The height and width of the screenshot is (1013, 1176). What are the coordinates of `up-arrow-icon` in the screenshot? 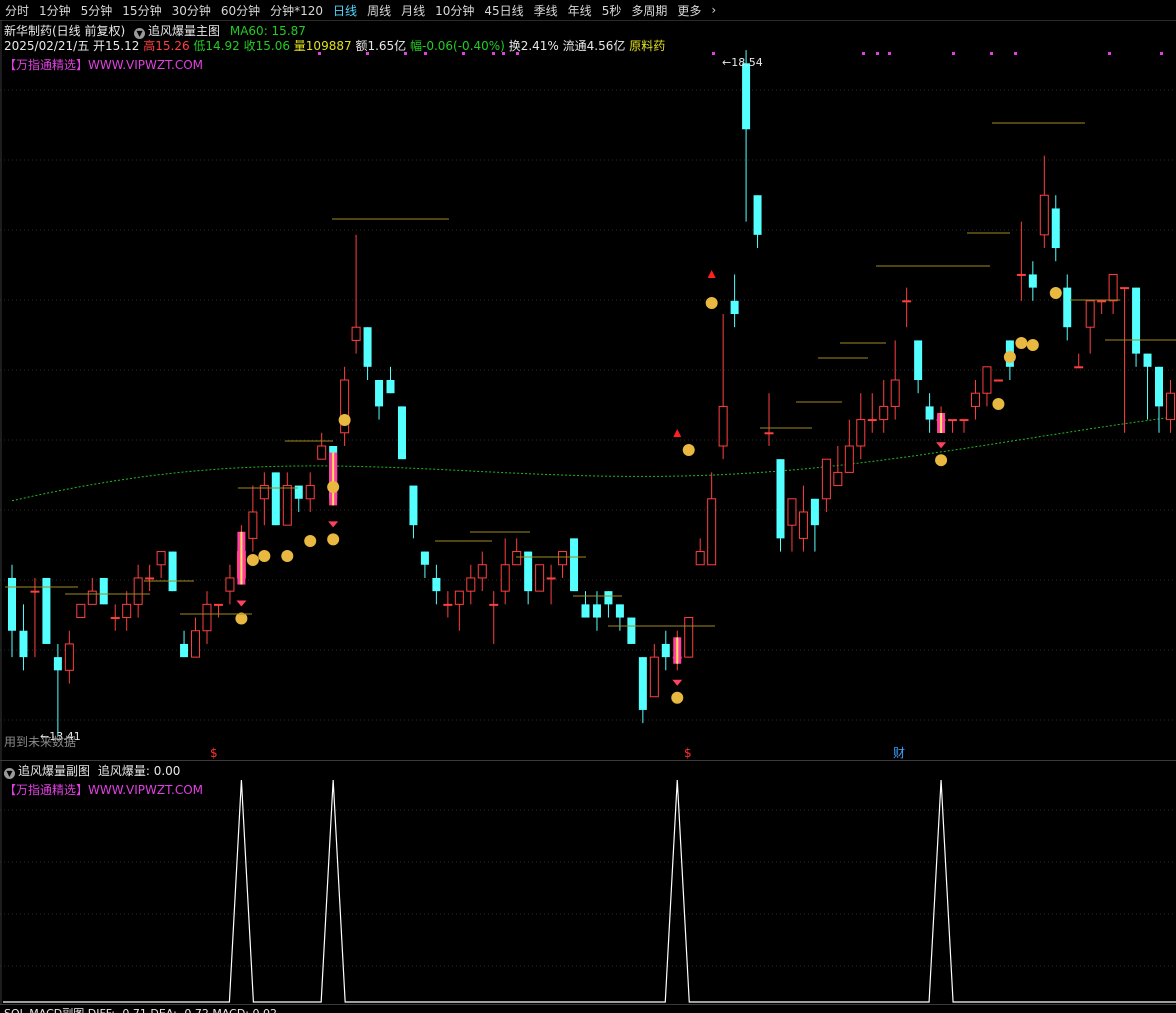 It's located at (677, 433).